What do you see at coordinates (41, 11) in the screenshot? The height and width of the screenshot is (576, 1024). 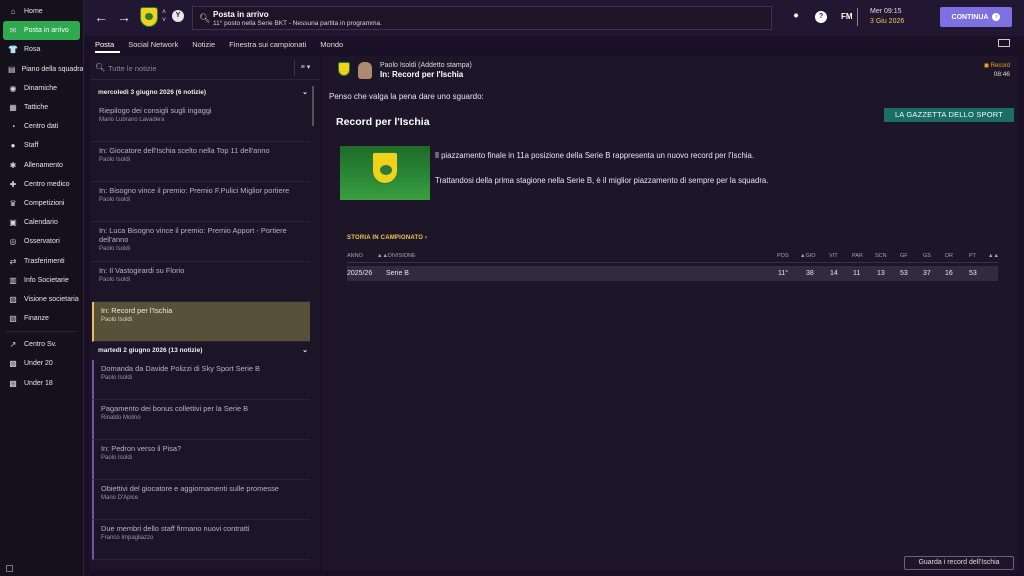 I see `sidebar-item: ⌂ Home` at bounding box center [41, 11].